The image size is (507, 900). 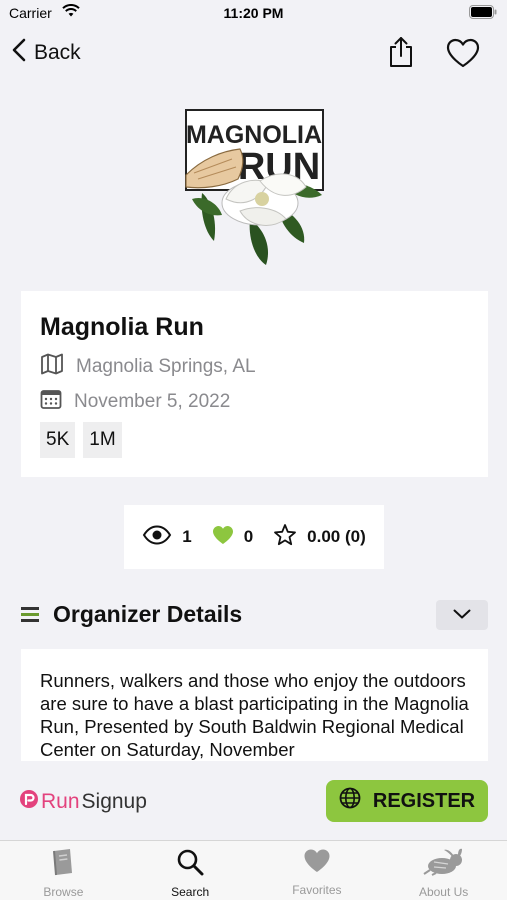 What do you see at coordinates (157, 537) in the screenshot?
I see `eye-icon` at bounding box center [157, 537].